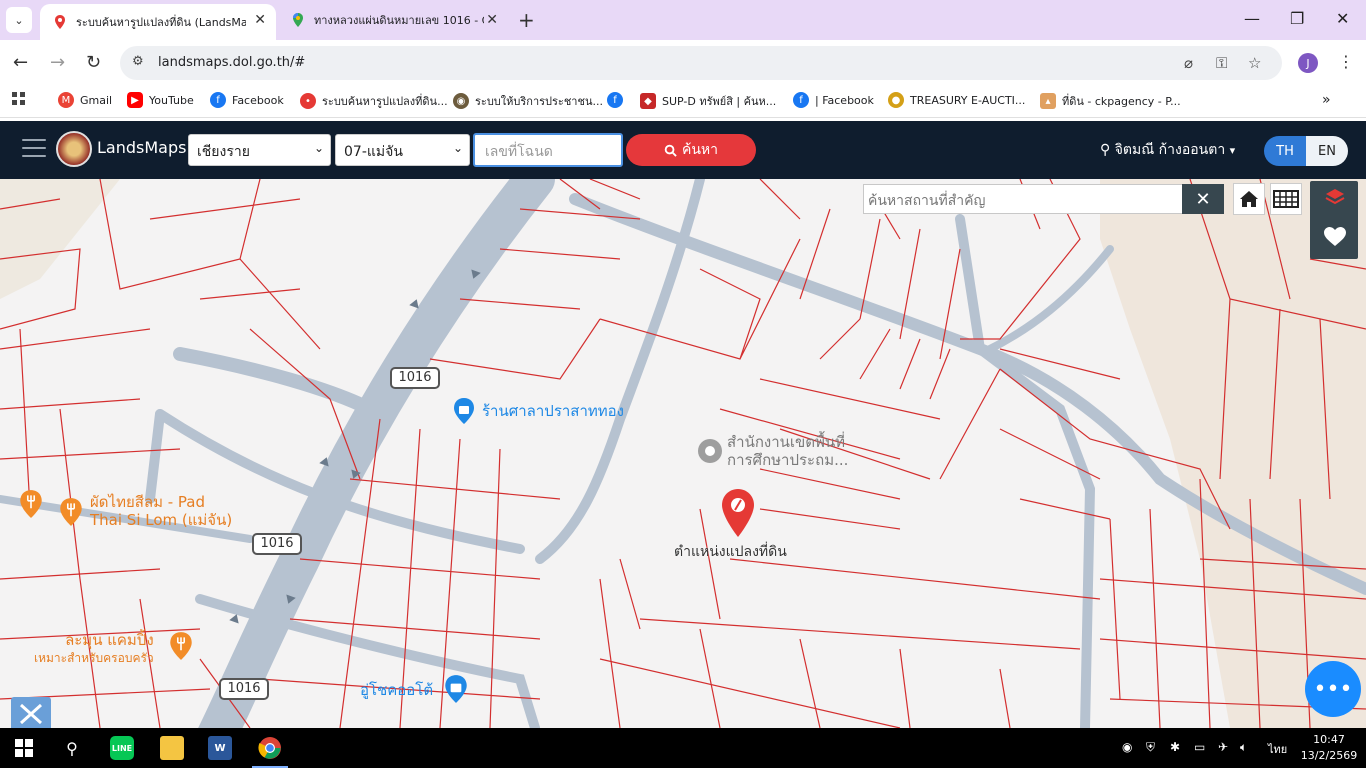 This screenshot has width=1366, height=768. Describe the element at coordinates (161, 22) in the screenshot. I see `tab-title: ระบบค้นหารูปแปลงที่ดิน (LandsMap` at that location.